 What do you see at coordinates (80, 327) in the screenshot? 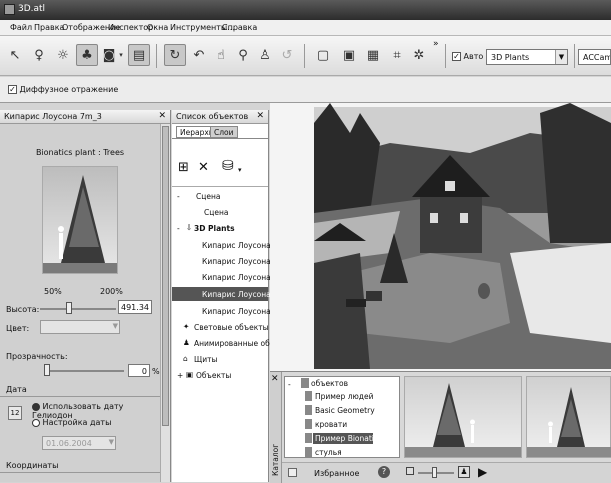
I see `color-combo: ▼` at bounding box center [80, 327].